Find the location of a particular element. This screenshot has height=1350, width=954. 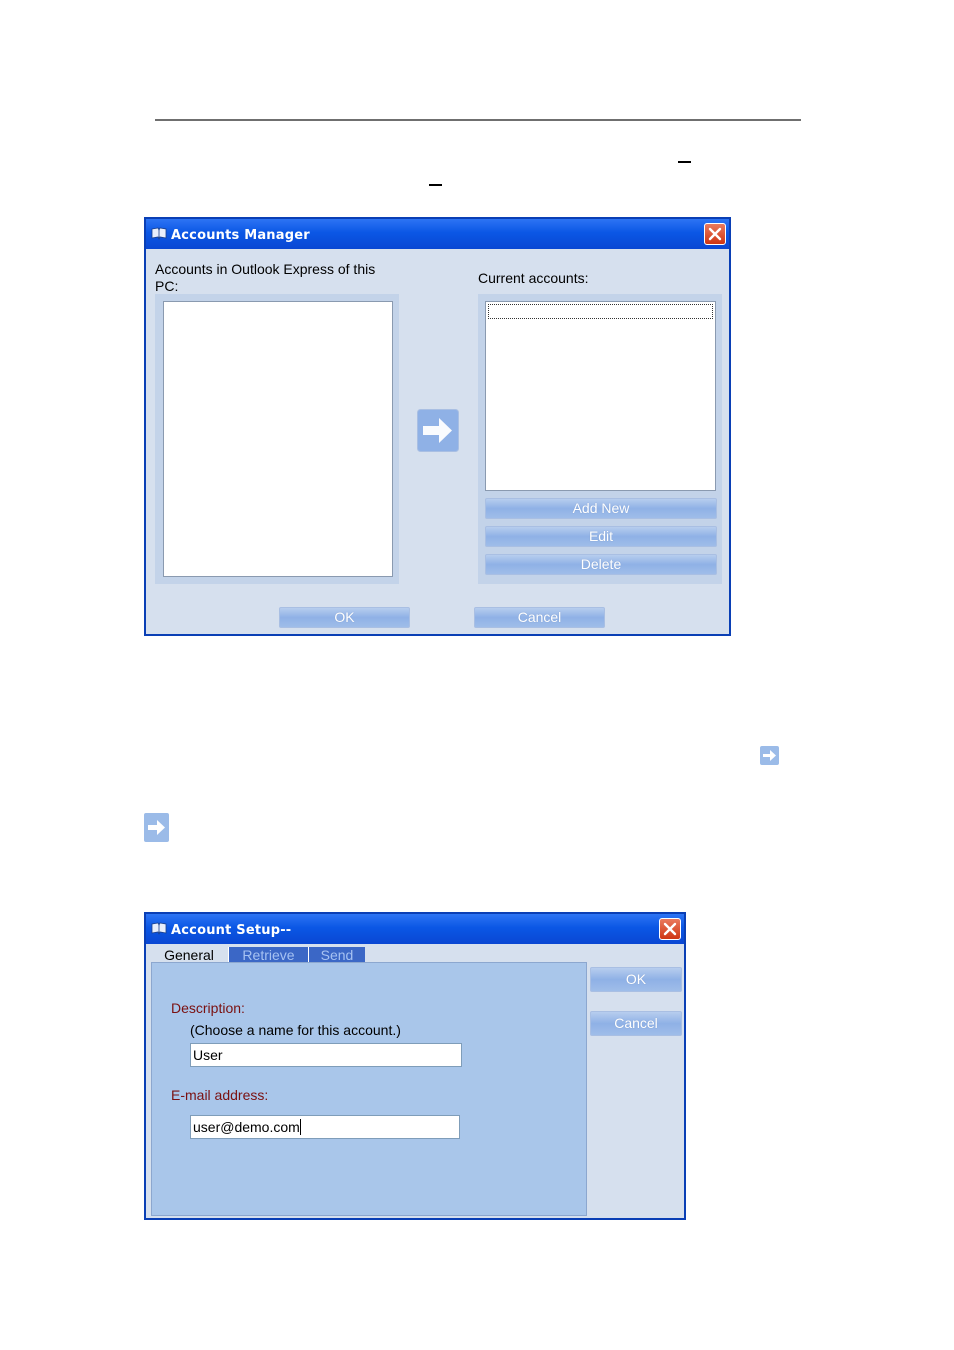

description-label: Description: is located at coordinates (208, 1008).